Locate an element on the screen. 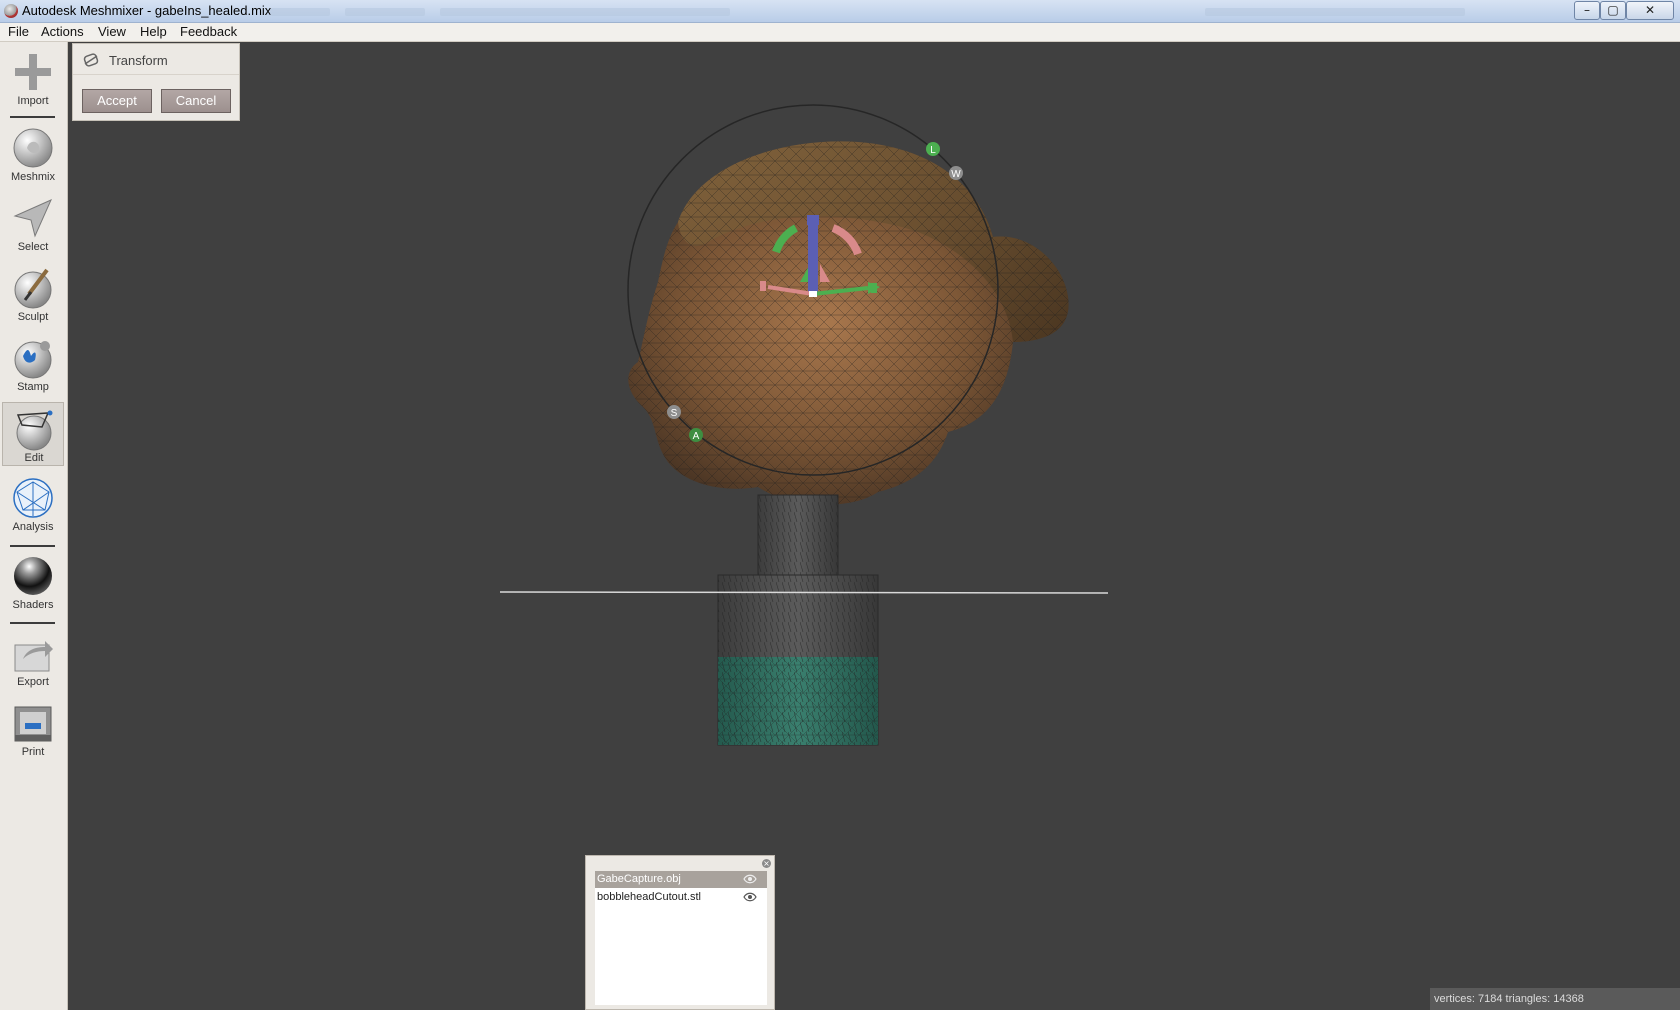 The image size is (1680, 1010). meshmixer-logo-icon is located at coordinates (11, 11).